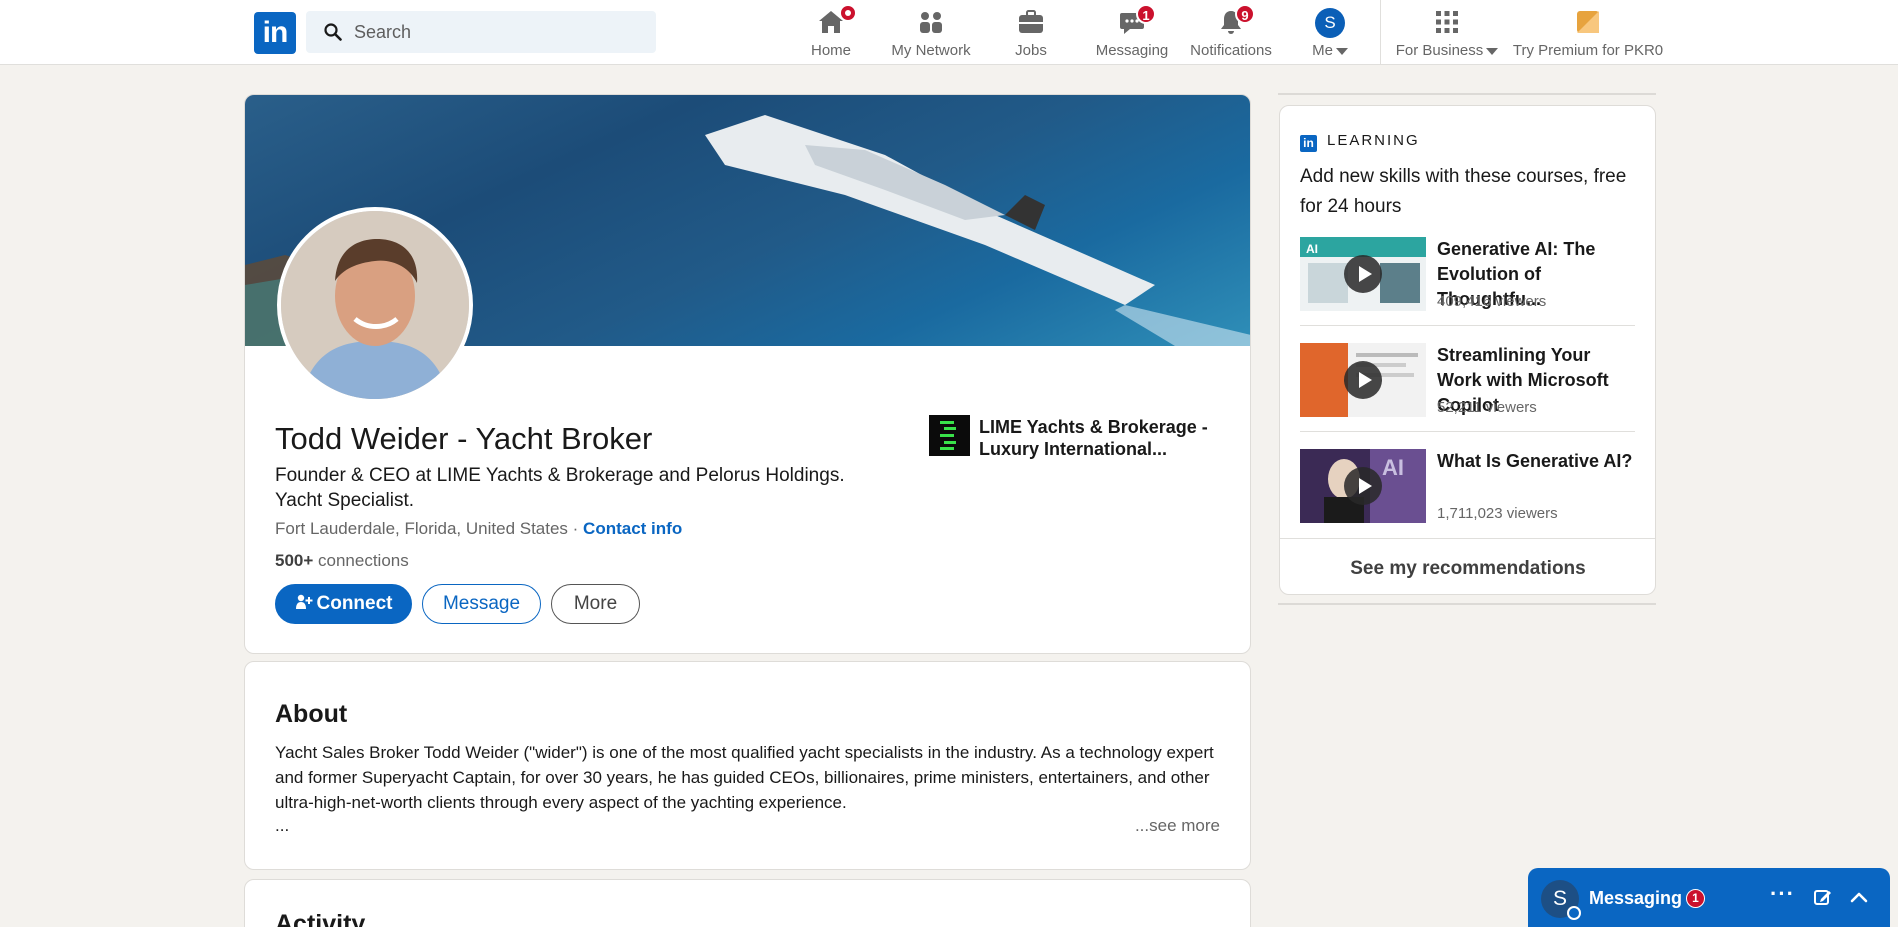  I want to click on top-navigation: in Home My Network, so click(949, 32).